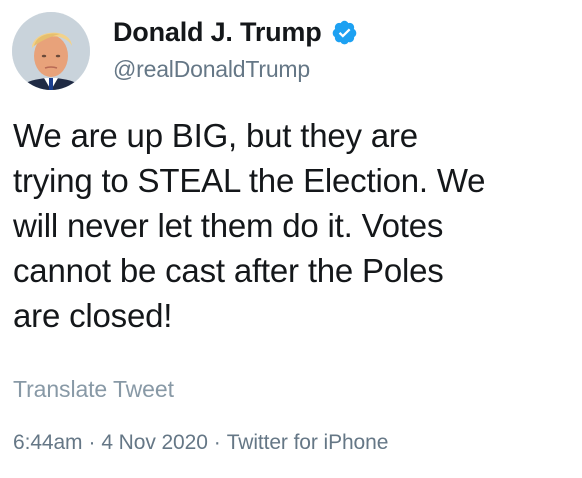 This screenshot has height=478, width=582. I want to click on profile-photo-icon, so click(51, 51).